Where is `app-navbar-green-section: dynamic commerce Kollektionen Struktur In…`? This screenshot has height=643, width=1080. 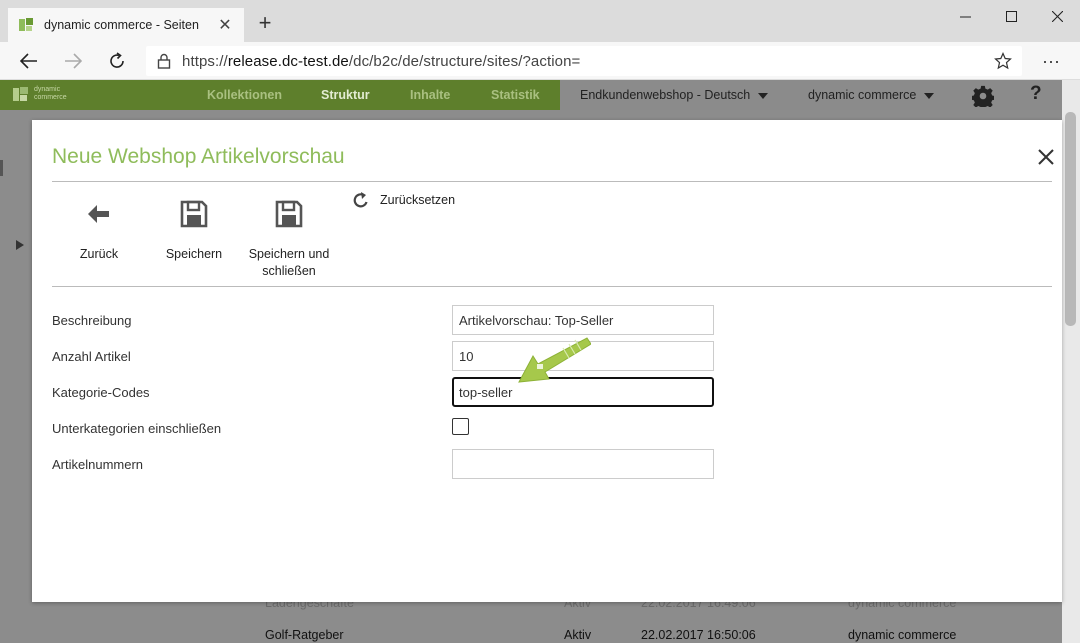
app-navbar-green-section: dynamic commerce Kollektionen Struktur In… is located at coordinates (280, 95).